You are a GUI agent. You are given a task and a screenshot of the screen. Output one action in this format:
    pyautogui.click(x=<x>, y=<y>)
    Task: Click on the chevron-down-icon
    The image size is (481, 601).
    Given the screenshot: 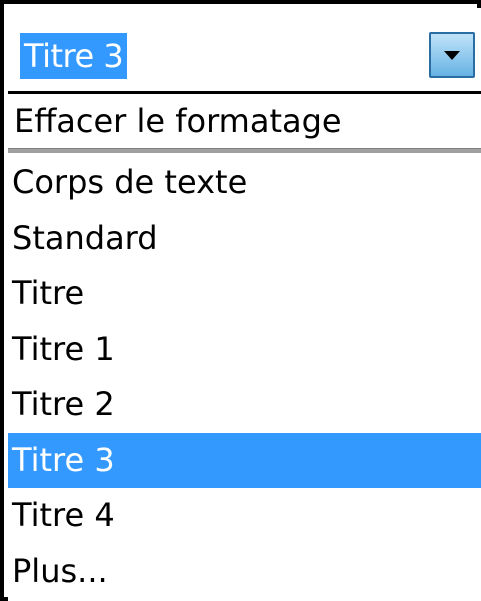 What is the action you would take?
    pyautogui.click(x=452, y=55)
    